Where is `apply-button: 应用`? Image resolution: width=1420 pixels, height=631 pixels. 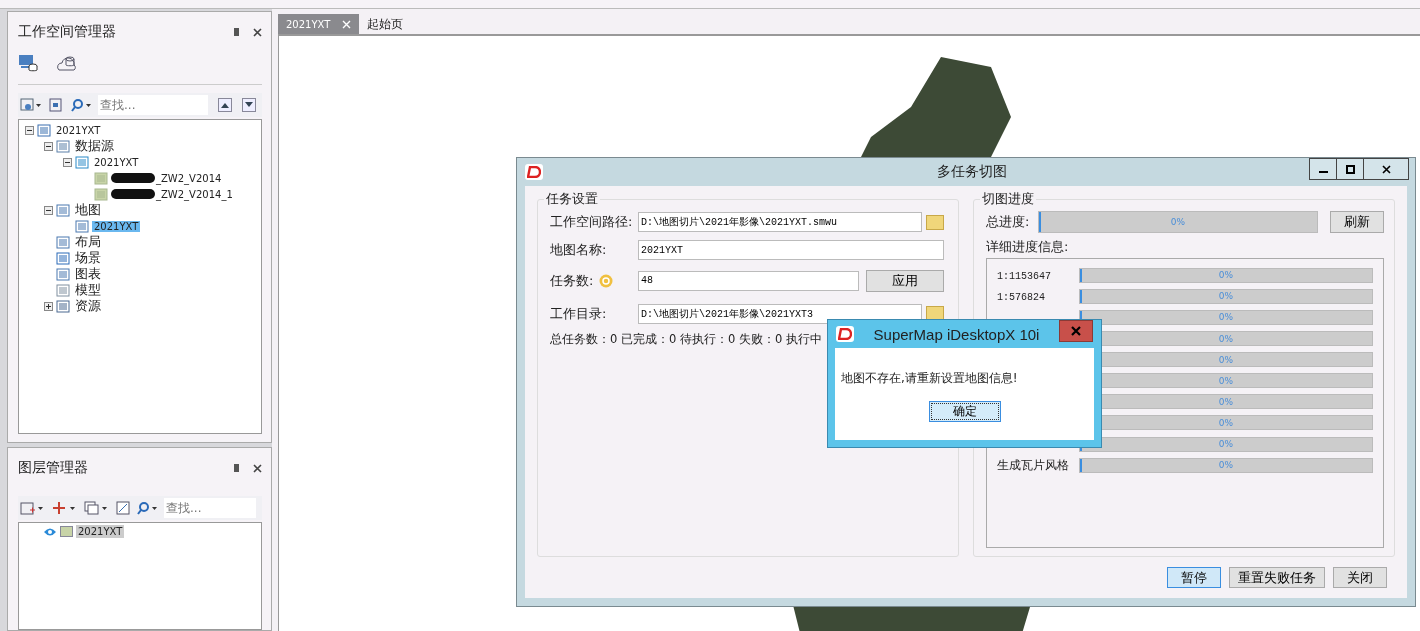
apply-button: 应用 is located at coordinates (905, 280).